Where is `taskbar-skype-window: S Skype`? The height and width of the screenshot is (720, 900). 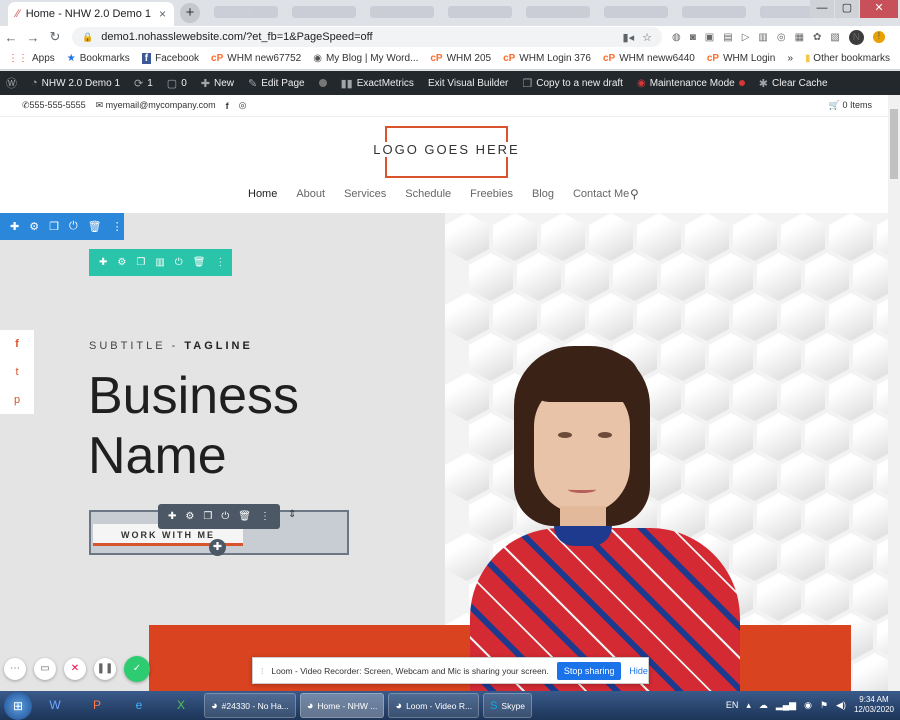 taskbar-skype-window: S Skype is located at coordinates (508, 705).